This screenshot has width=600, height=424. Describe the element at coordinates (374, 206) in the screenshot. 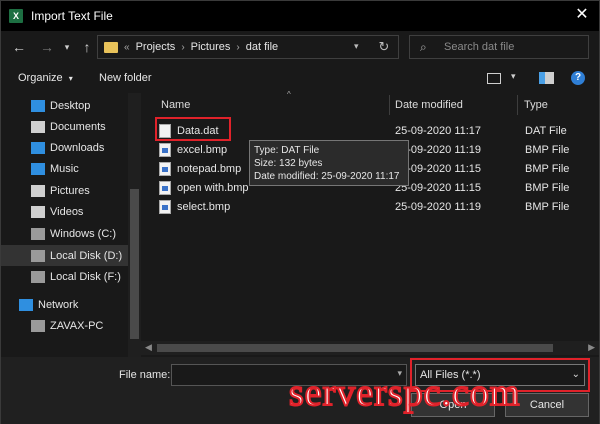

I see `file-row: select.bmp 25-09-2020 11:19 BMP File` at that location.